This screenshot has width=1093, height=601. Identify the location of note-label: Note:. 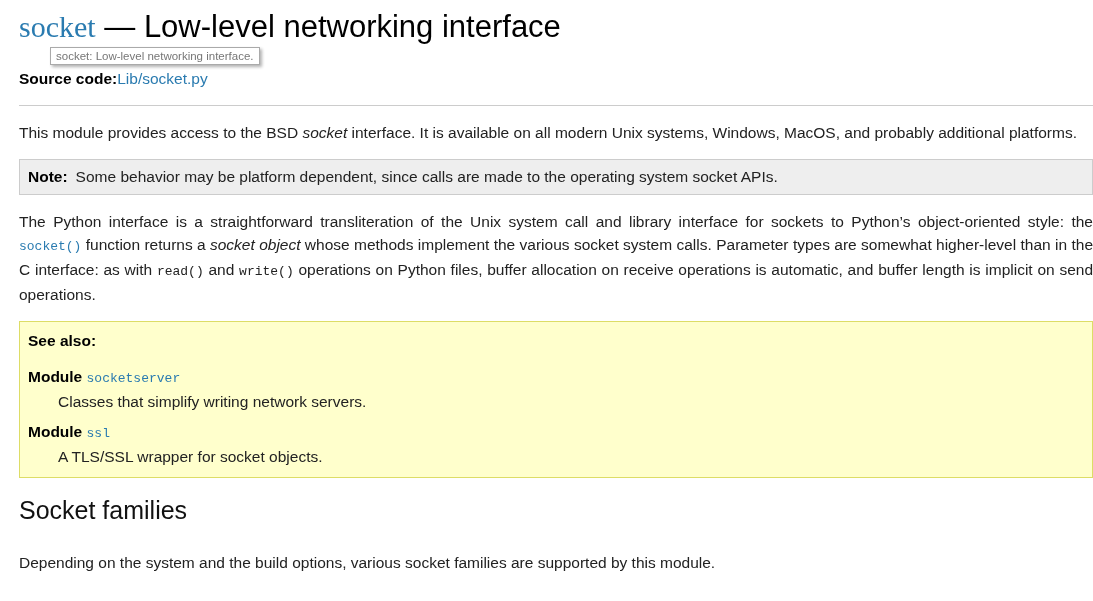
(48, 176).